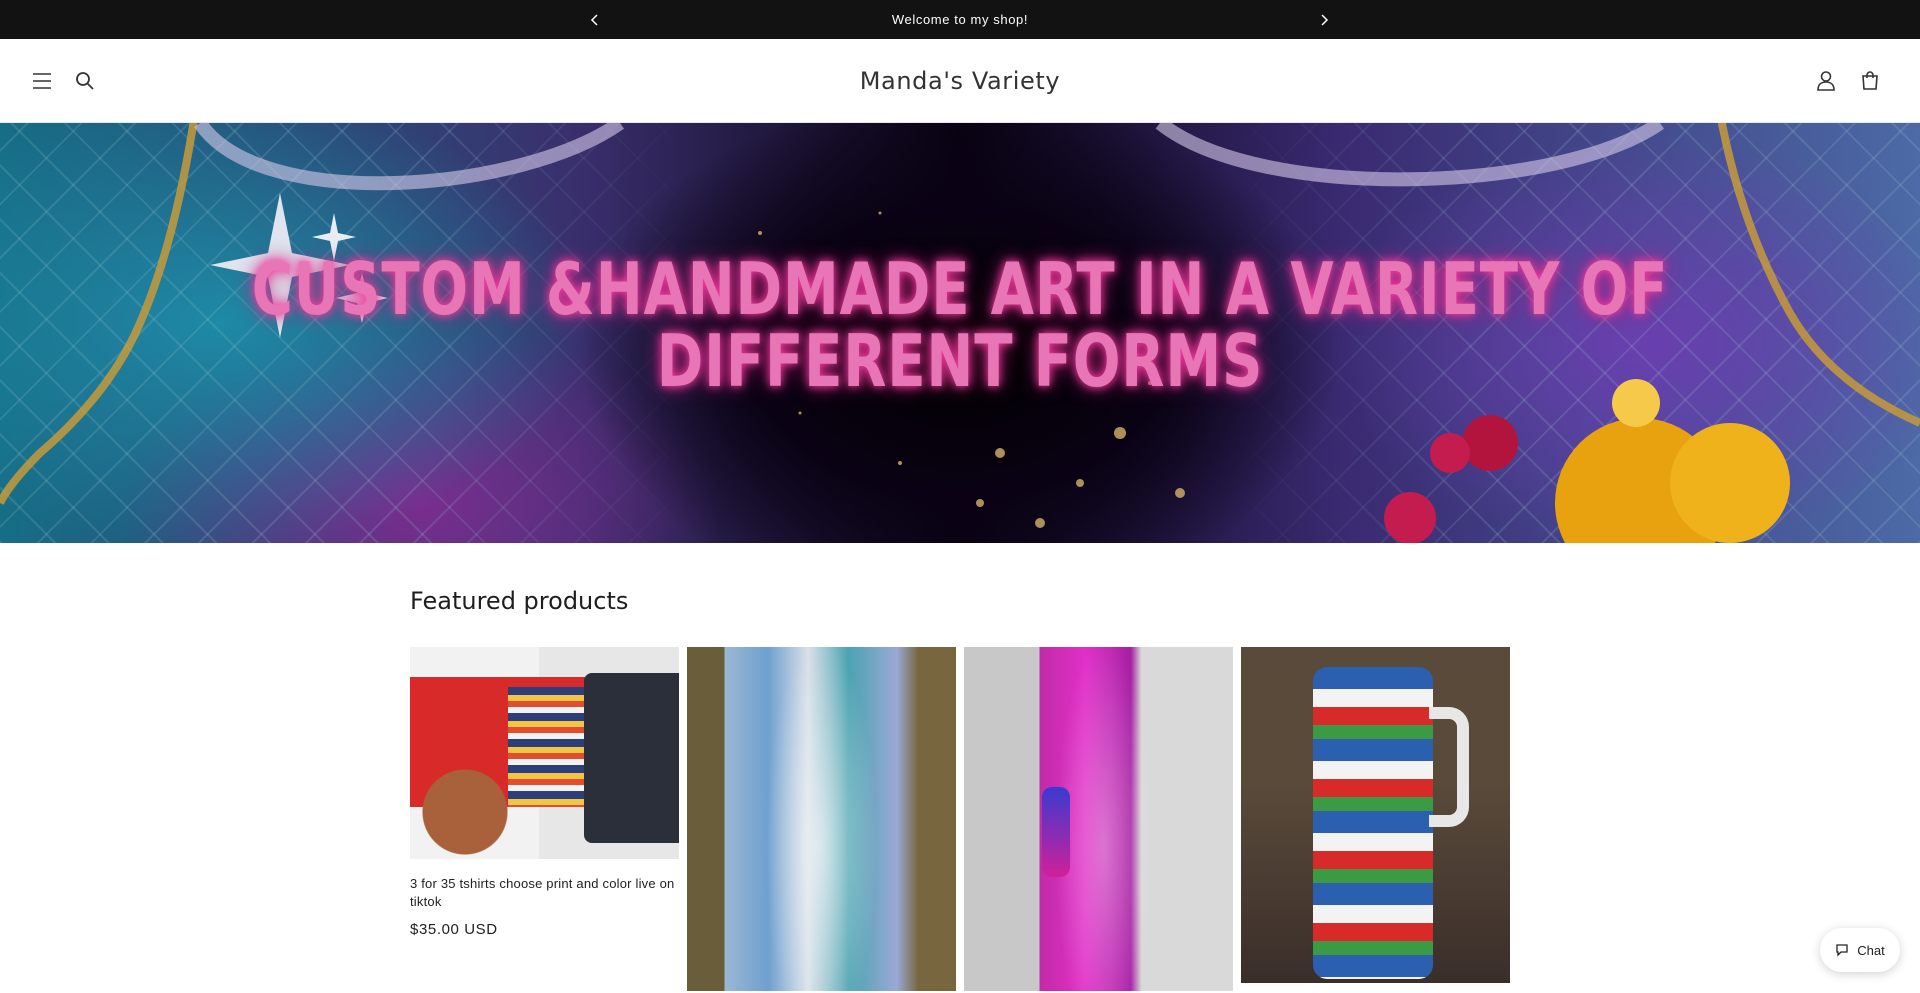 The width and height of the screenshot is (1920, 993). I want to click on banner-headline-line1: CUSTOM &HANDMADE ART IN A VARIETY OF, so click(960, 289).